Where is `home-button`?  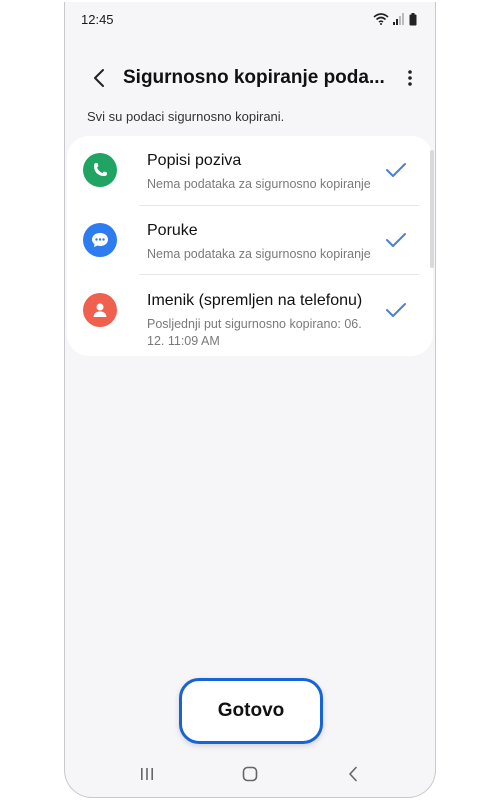 home-button is located at coordinates (250, 774).